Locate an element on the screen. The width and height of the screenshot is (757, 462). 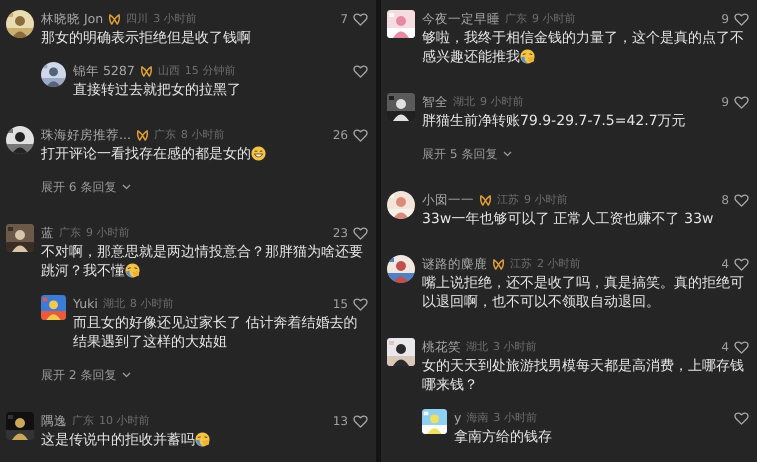
comment-text: 这是传说中的拒收并蓄吗 is located at coordinates (204, 440).